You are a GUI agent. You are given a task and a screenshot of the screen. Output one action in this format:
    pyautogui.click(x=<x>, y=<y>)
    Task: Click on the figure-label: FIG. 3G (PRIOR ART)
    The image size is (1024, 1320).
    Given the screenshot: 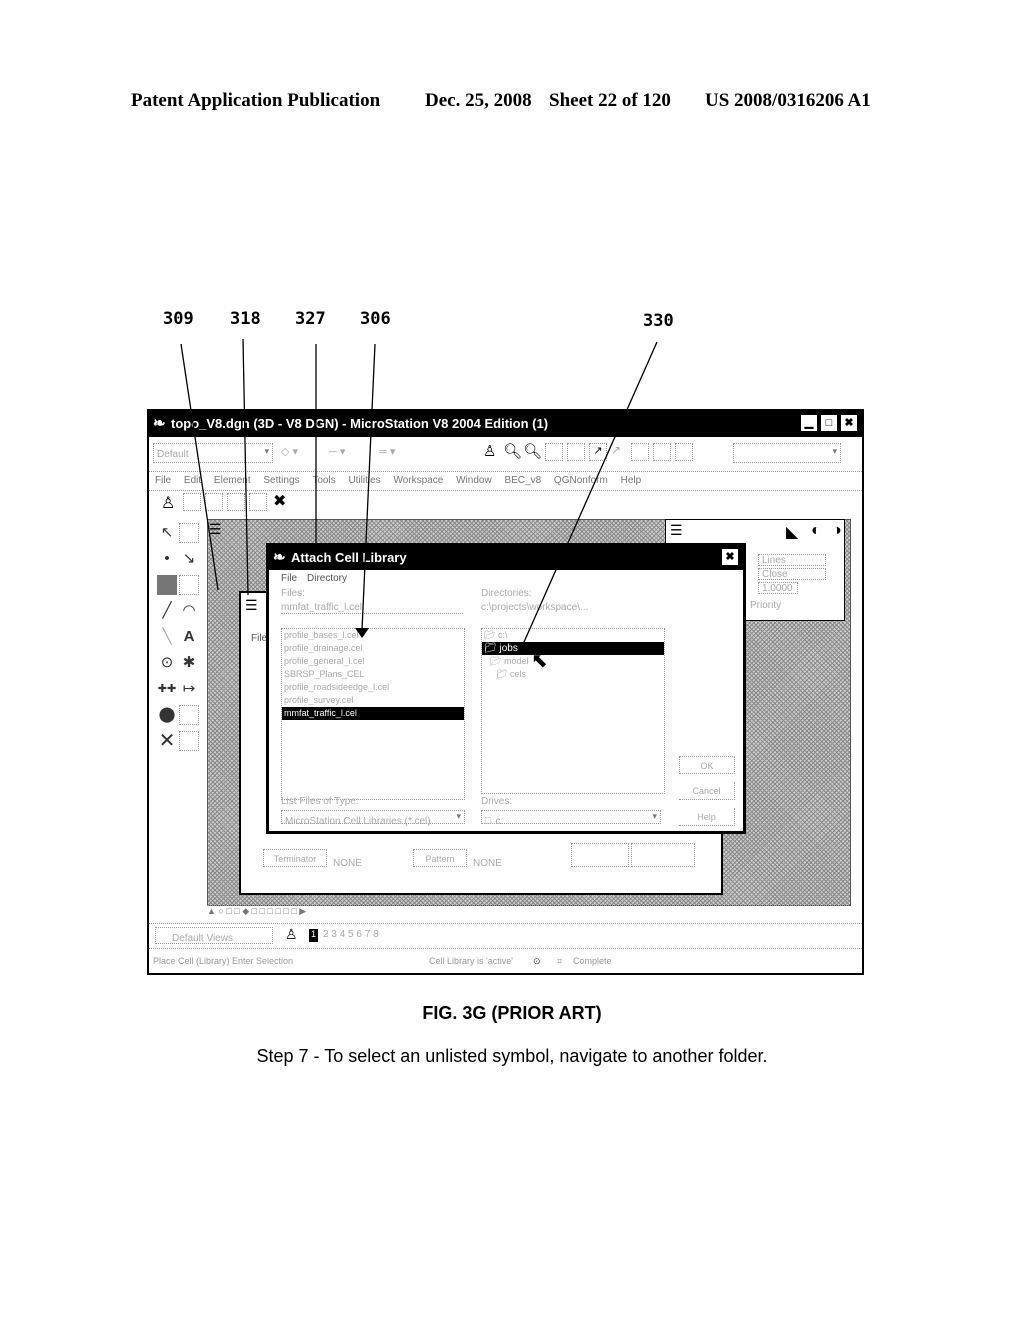 What is the action you would take?
    pyautogui.click(x=512, y=1013)
    